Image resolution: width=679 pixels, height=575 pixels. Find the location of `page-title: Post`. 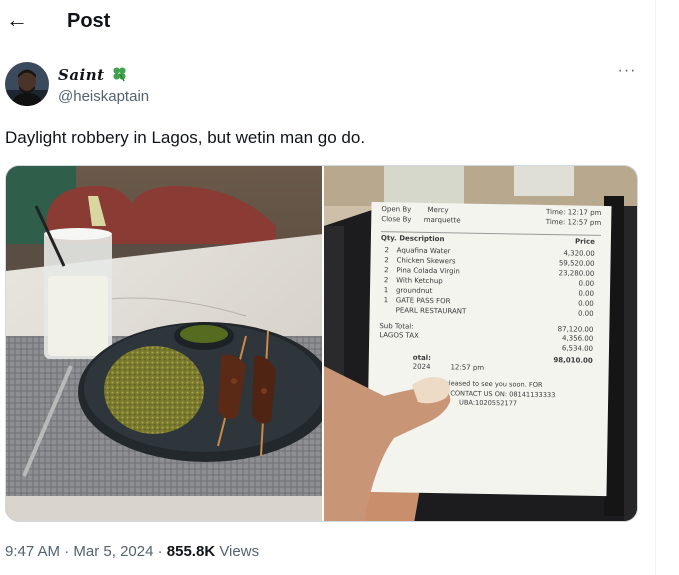

page-title: Post is located at coordinates (89, 21).